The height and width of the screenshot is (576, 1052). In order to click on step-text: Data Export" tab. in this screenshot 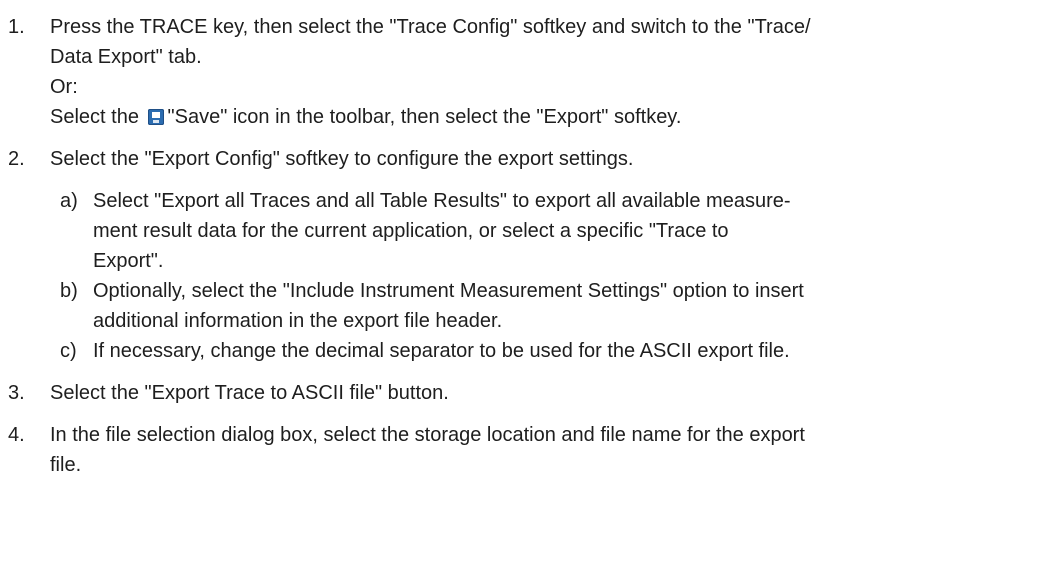, I will do `click(126, 57)`.